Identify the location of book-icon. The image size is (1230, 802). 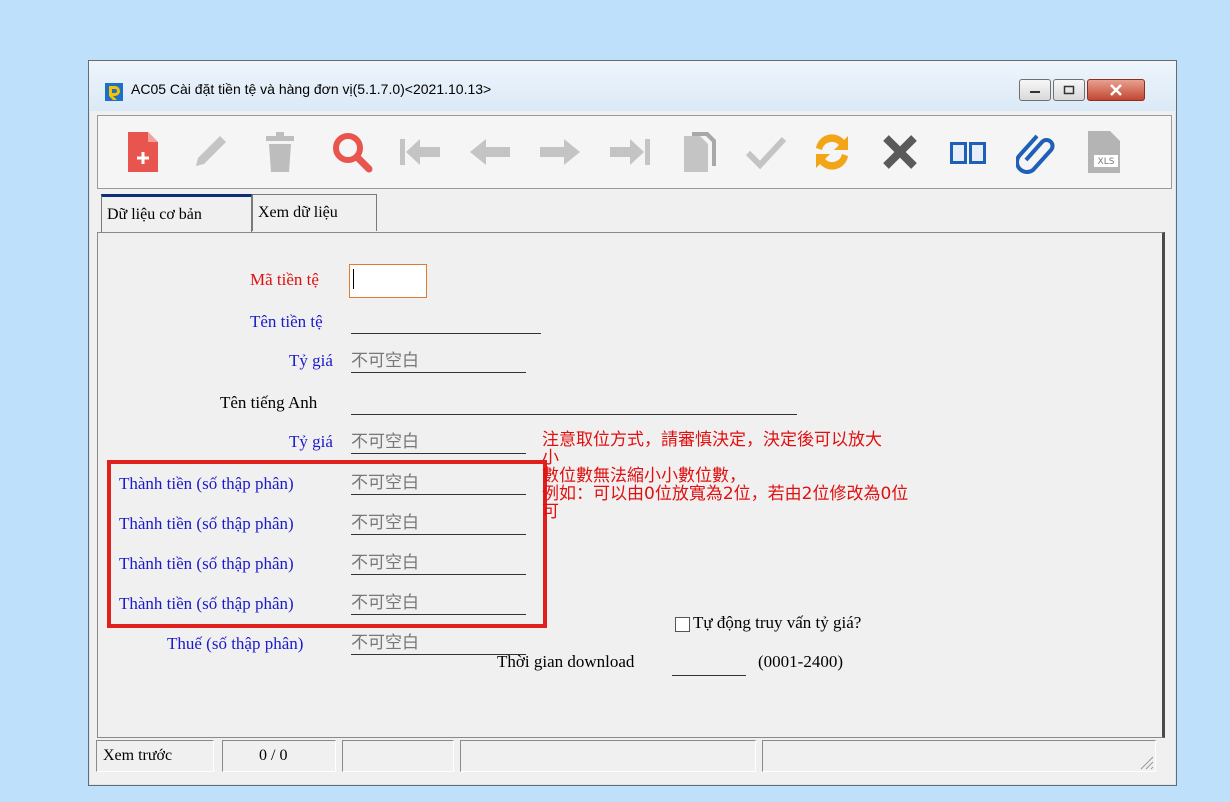
(968, 153).